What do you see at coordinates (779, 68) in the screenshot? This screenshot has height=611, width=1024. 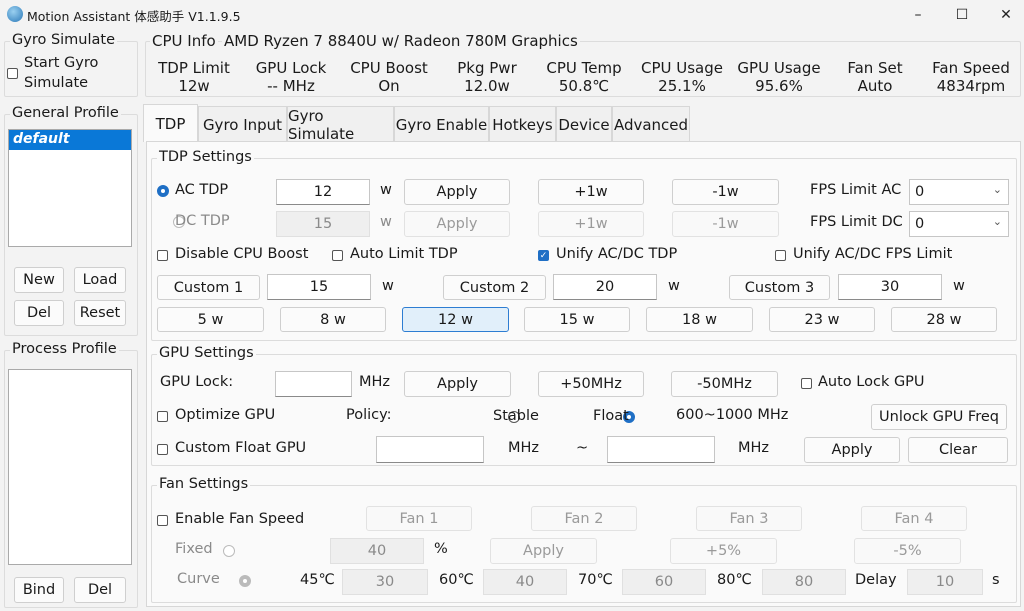 I see `metric-label: GPU Usage` at bounding box center [779, 68].